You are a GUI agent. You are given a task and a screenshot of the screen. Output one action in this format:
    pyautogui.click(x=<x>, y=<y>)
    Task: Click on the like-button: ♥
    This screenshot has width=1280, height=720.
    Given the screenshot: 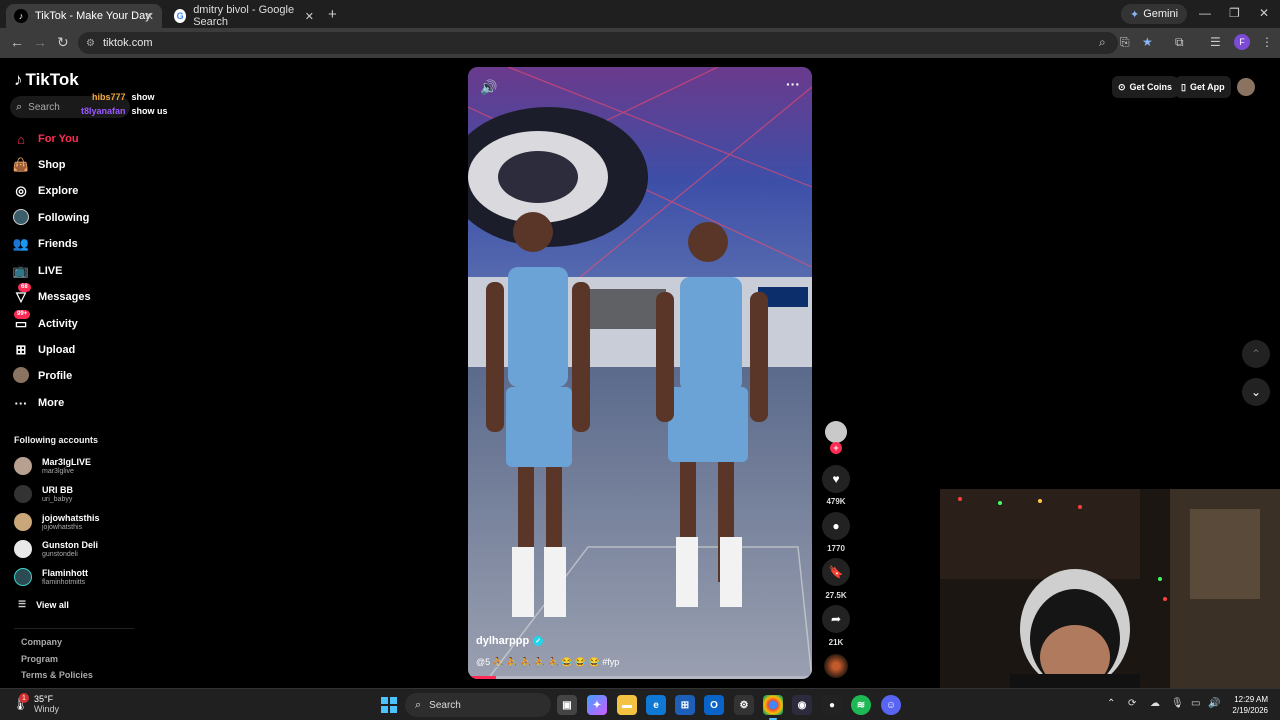 What is the action you would take?
    pyautogui.click(x=836, y=479)
    